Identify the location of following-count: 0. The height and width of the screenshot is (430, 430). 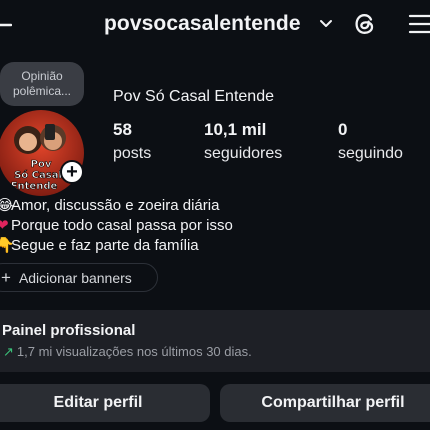
(342, 130).